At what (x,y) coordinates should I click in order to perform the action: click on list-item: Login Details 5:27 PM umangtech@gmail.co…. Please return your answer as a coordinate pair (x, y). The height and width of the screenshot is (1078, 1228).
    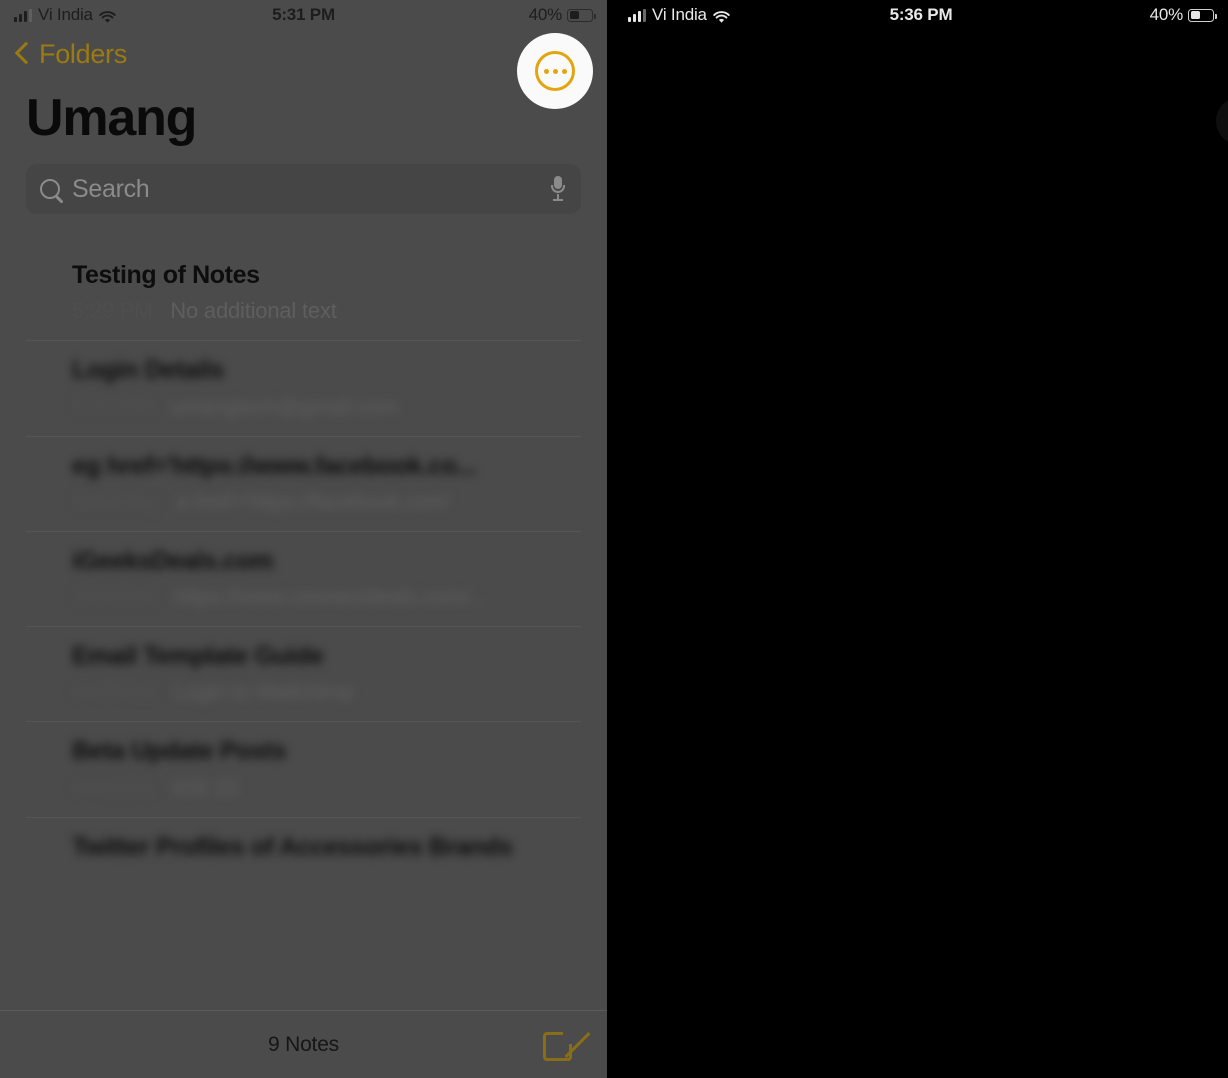
    Looking at the image, I should click on (303, 389).